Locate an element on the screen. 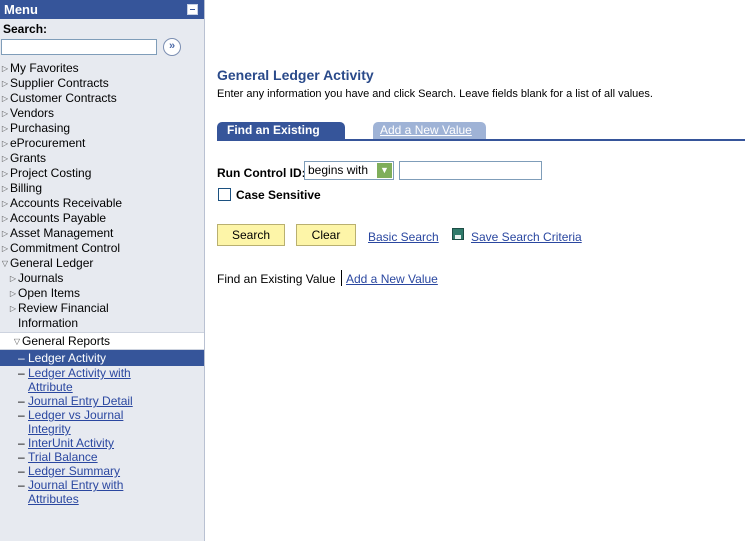 This screenshot has height=541, width=745. menu-item-project-costing: ▷ Project Costing is located at coordinates (102, 173).